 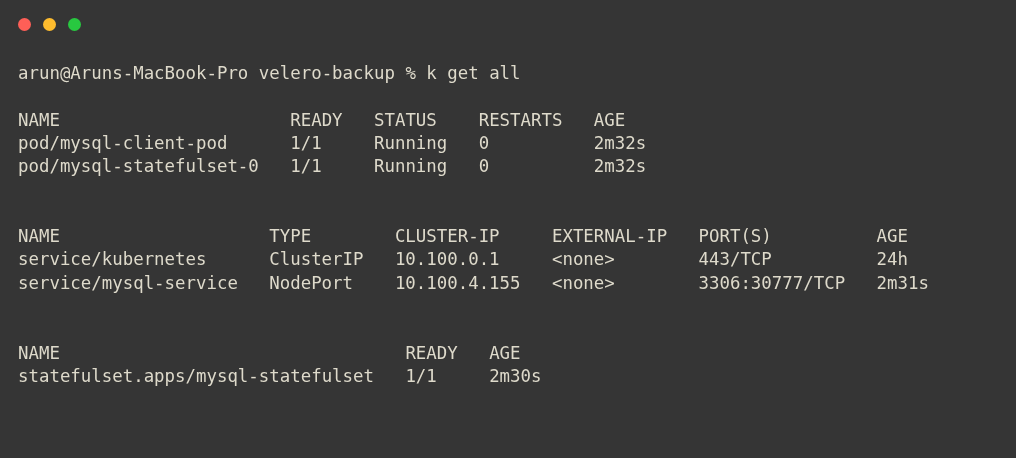 I want to click on column-header: CLUSTER-IP, so click(x=447, y=237).